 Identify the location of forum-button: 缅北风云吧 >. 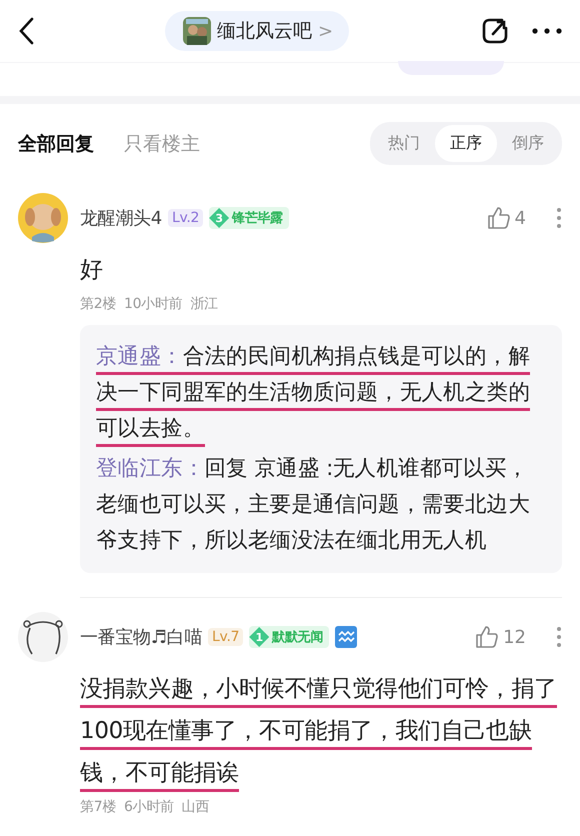
(257, 31).